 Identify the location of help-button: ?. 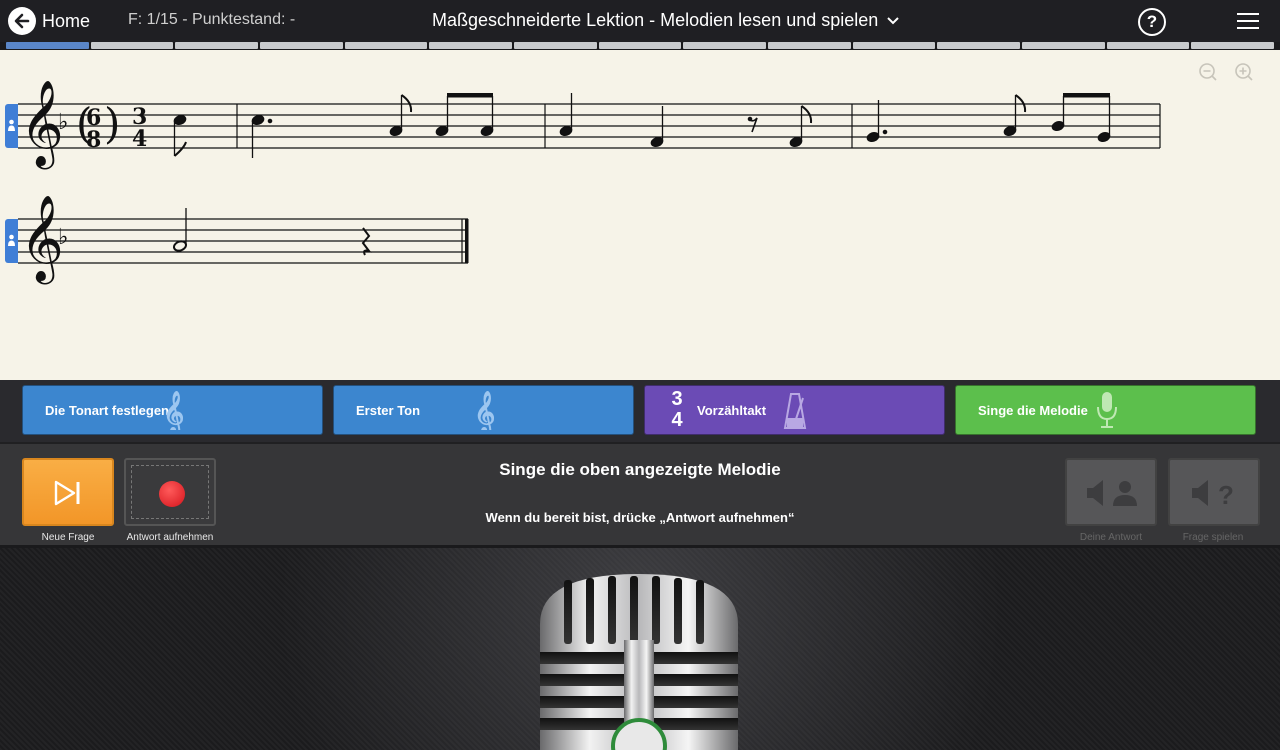
(1152, 22).